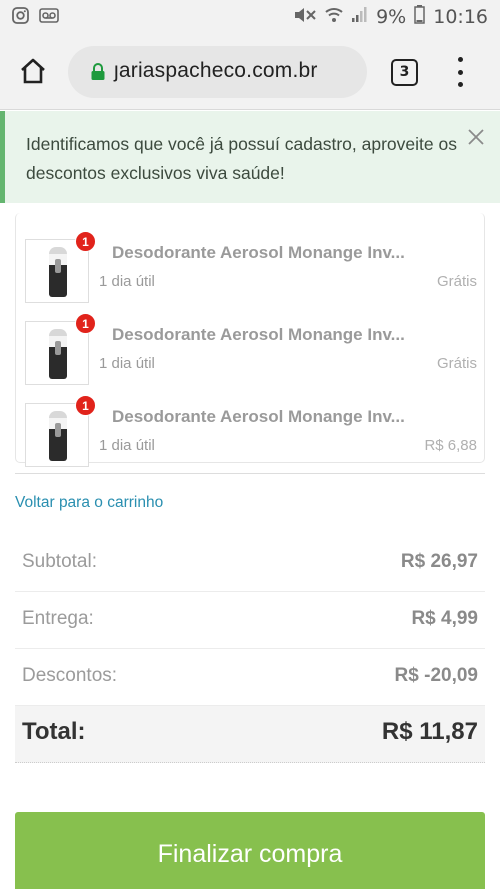  Describe the element at coordinates (58, 618) in the screenshot. I see `delivery-label: Entrega:` at that location.